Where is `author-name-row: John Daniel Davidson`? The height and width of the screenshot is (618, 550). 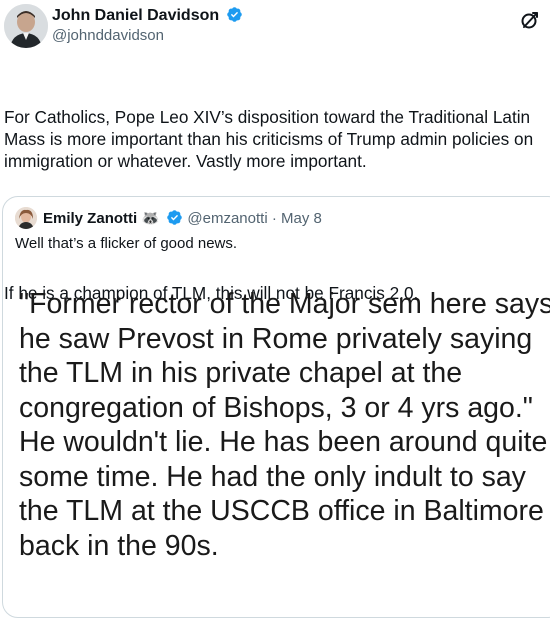
author-name-row: John Daniel Davidson is located at coordinates (147, 15).